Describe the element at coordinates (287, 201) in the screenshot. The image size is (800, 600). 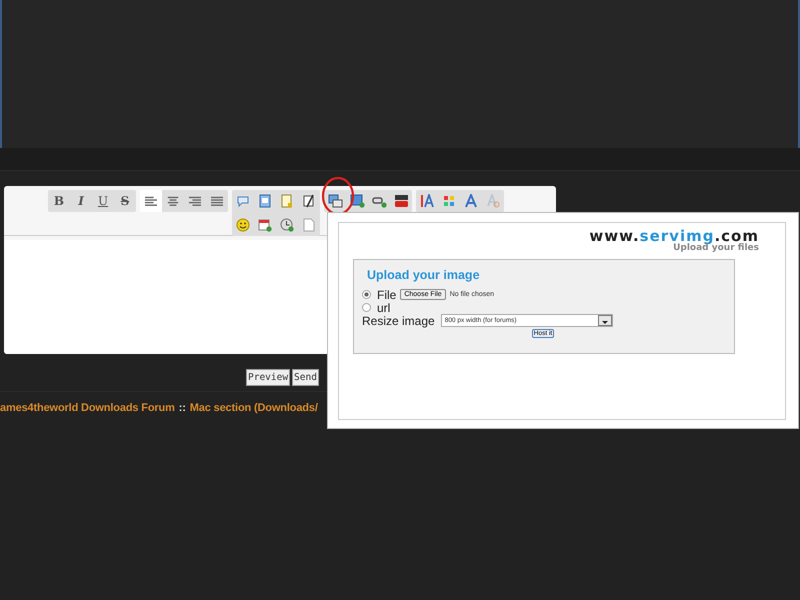
I see `note-icon` at that location.